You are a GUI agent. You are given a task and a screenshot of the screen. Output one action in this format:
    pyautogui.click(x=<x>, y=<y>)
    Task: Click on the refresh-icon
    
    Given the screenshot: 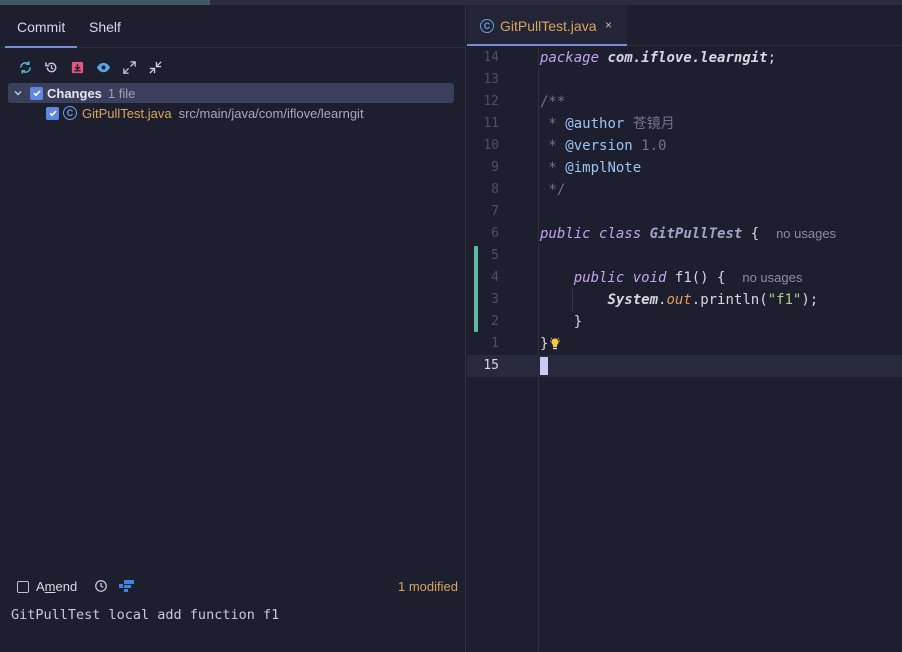 What is the action you would take?
    pyautogui.click(x=25, y=67)
    